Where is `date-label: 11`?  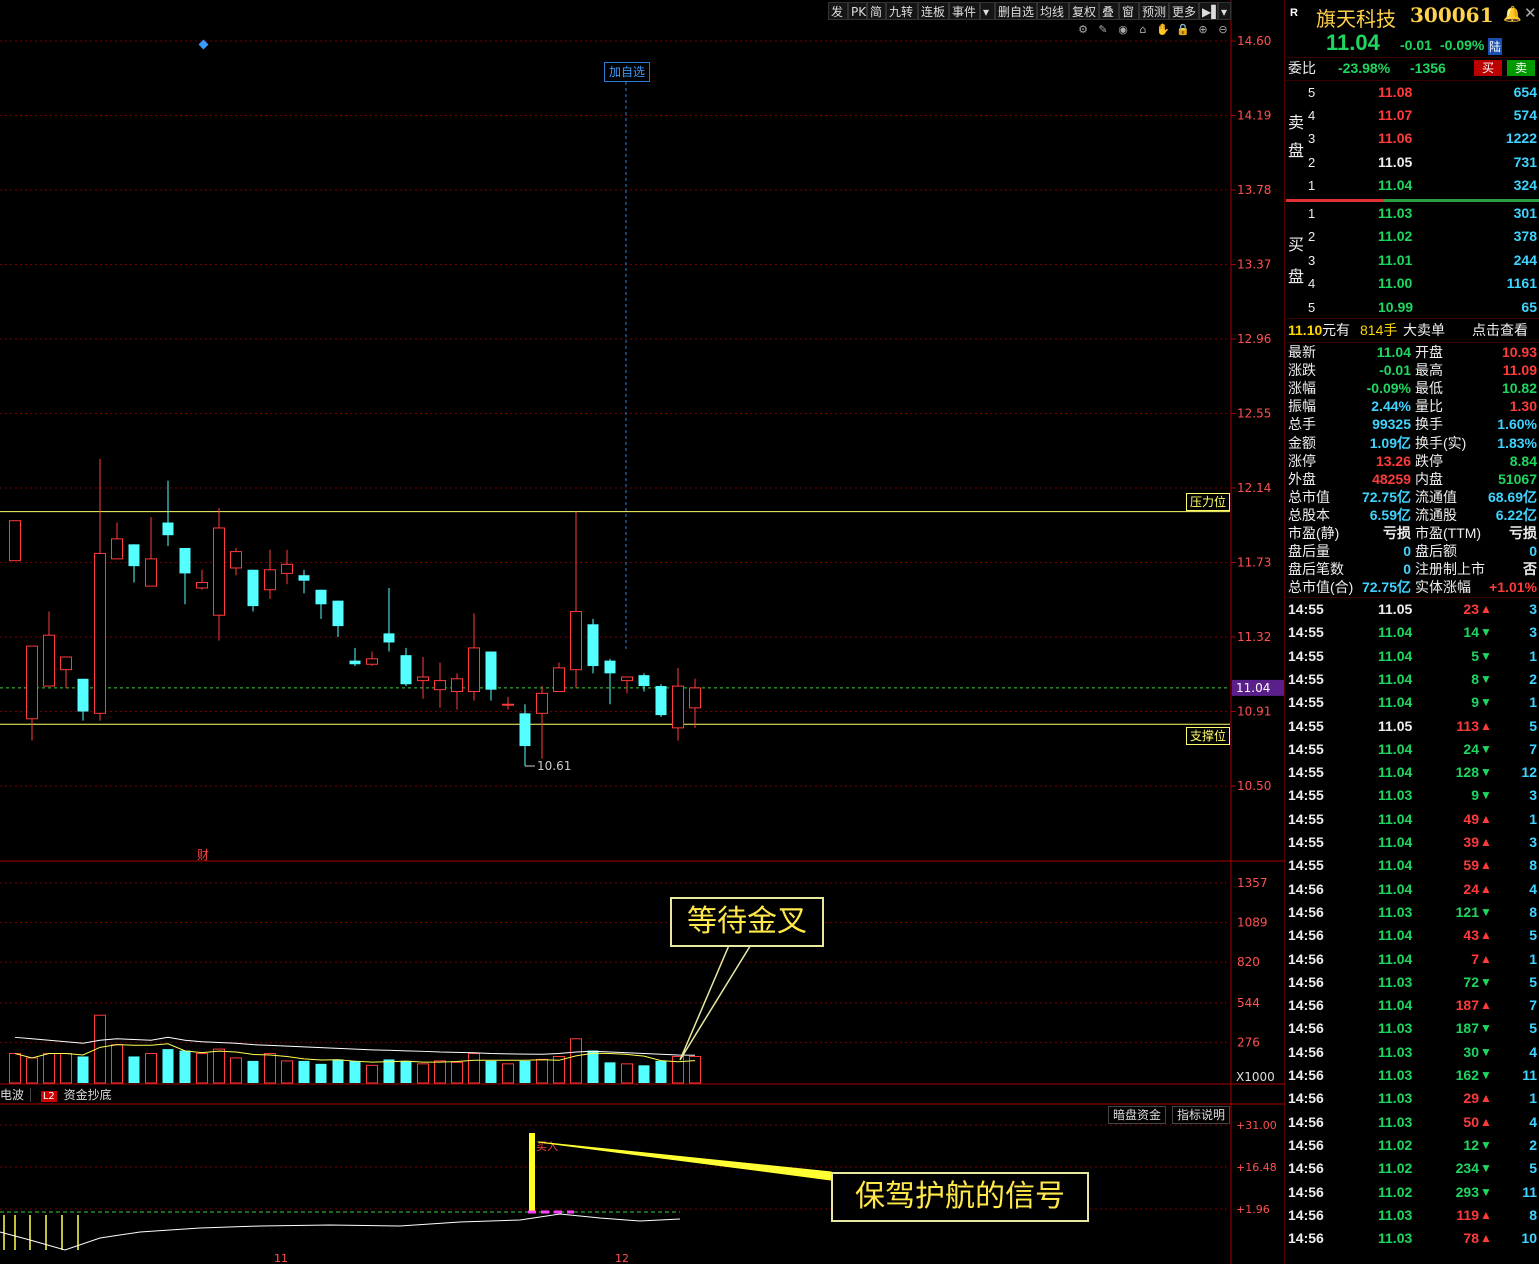
date-label: 11 is located at coordinates (281, 1258).